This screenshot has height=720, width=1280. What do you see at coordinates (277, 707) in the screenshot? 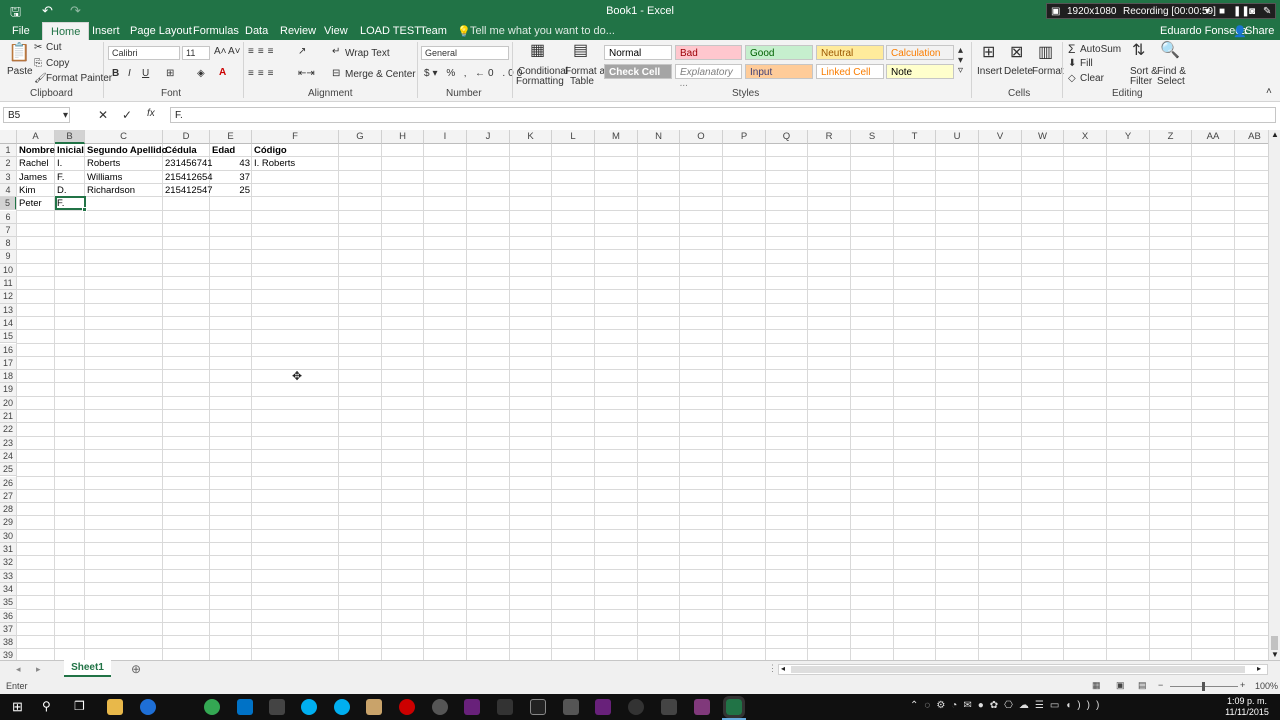
I see `store-icon` at bounding box center [277, 707].